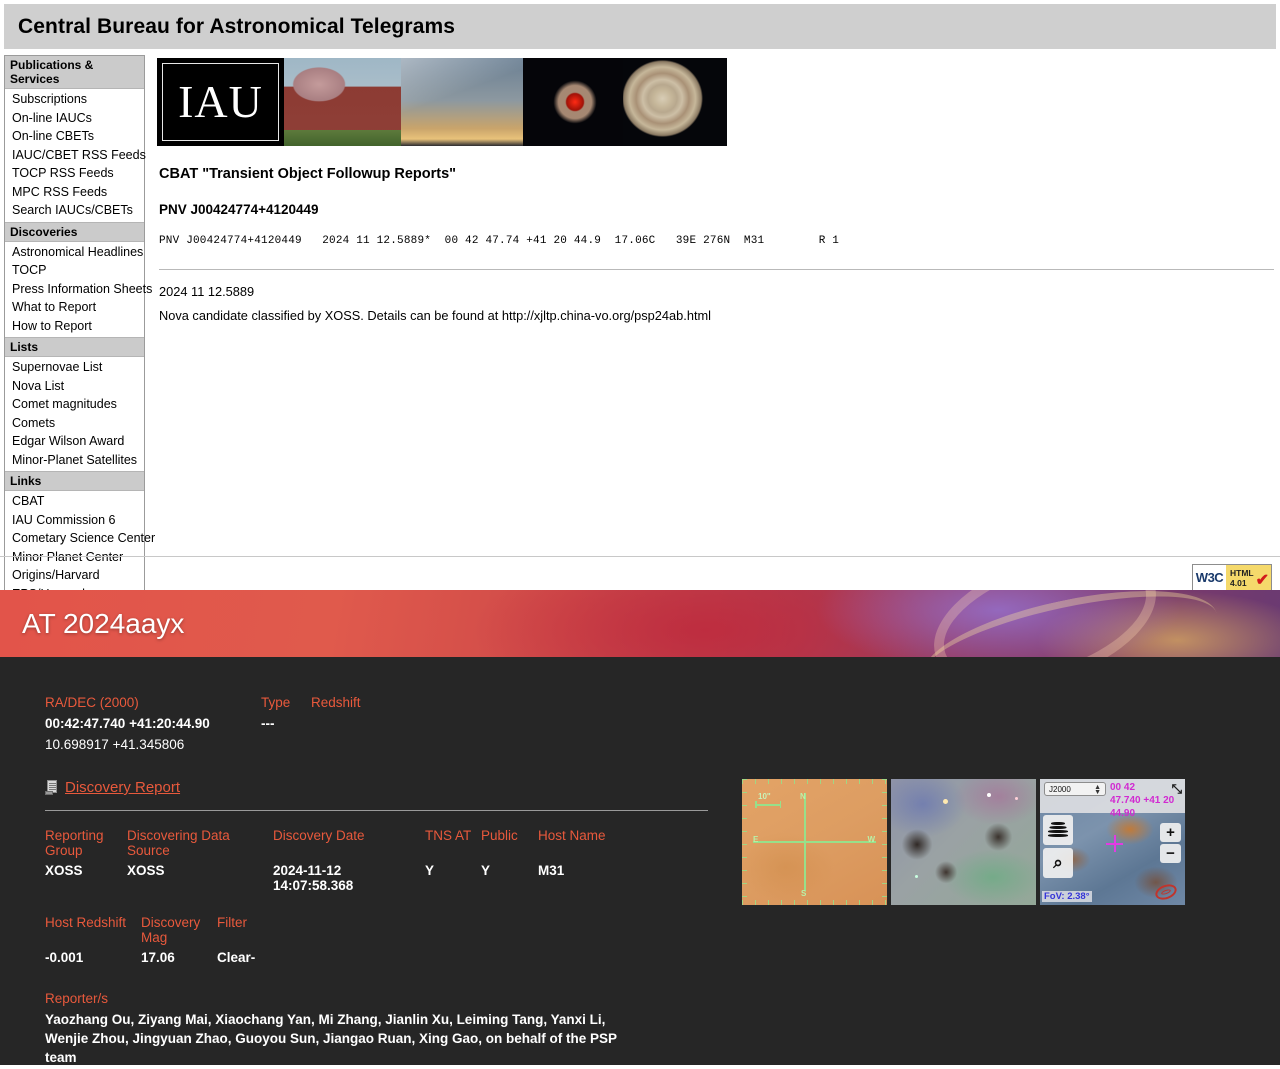  What do you see at coordinates (64, 957) in the screenshot?
I see `host-redshift-value: -0.001` at bounding box center [64, 957].